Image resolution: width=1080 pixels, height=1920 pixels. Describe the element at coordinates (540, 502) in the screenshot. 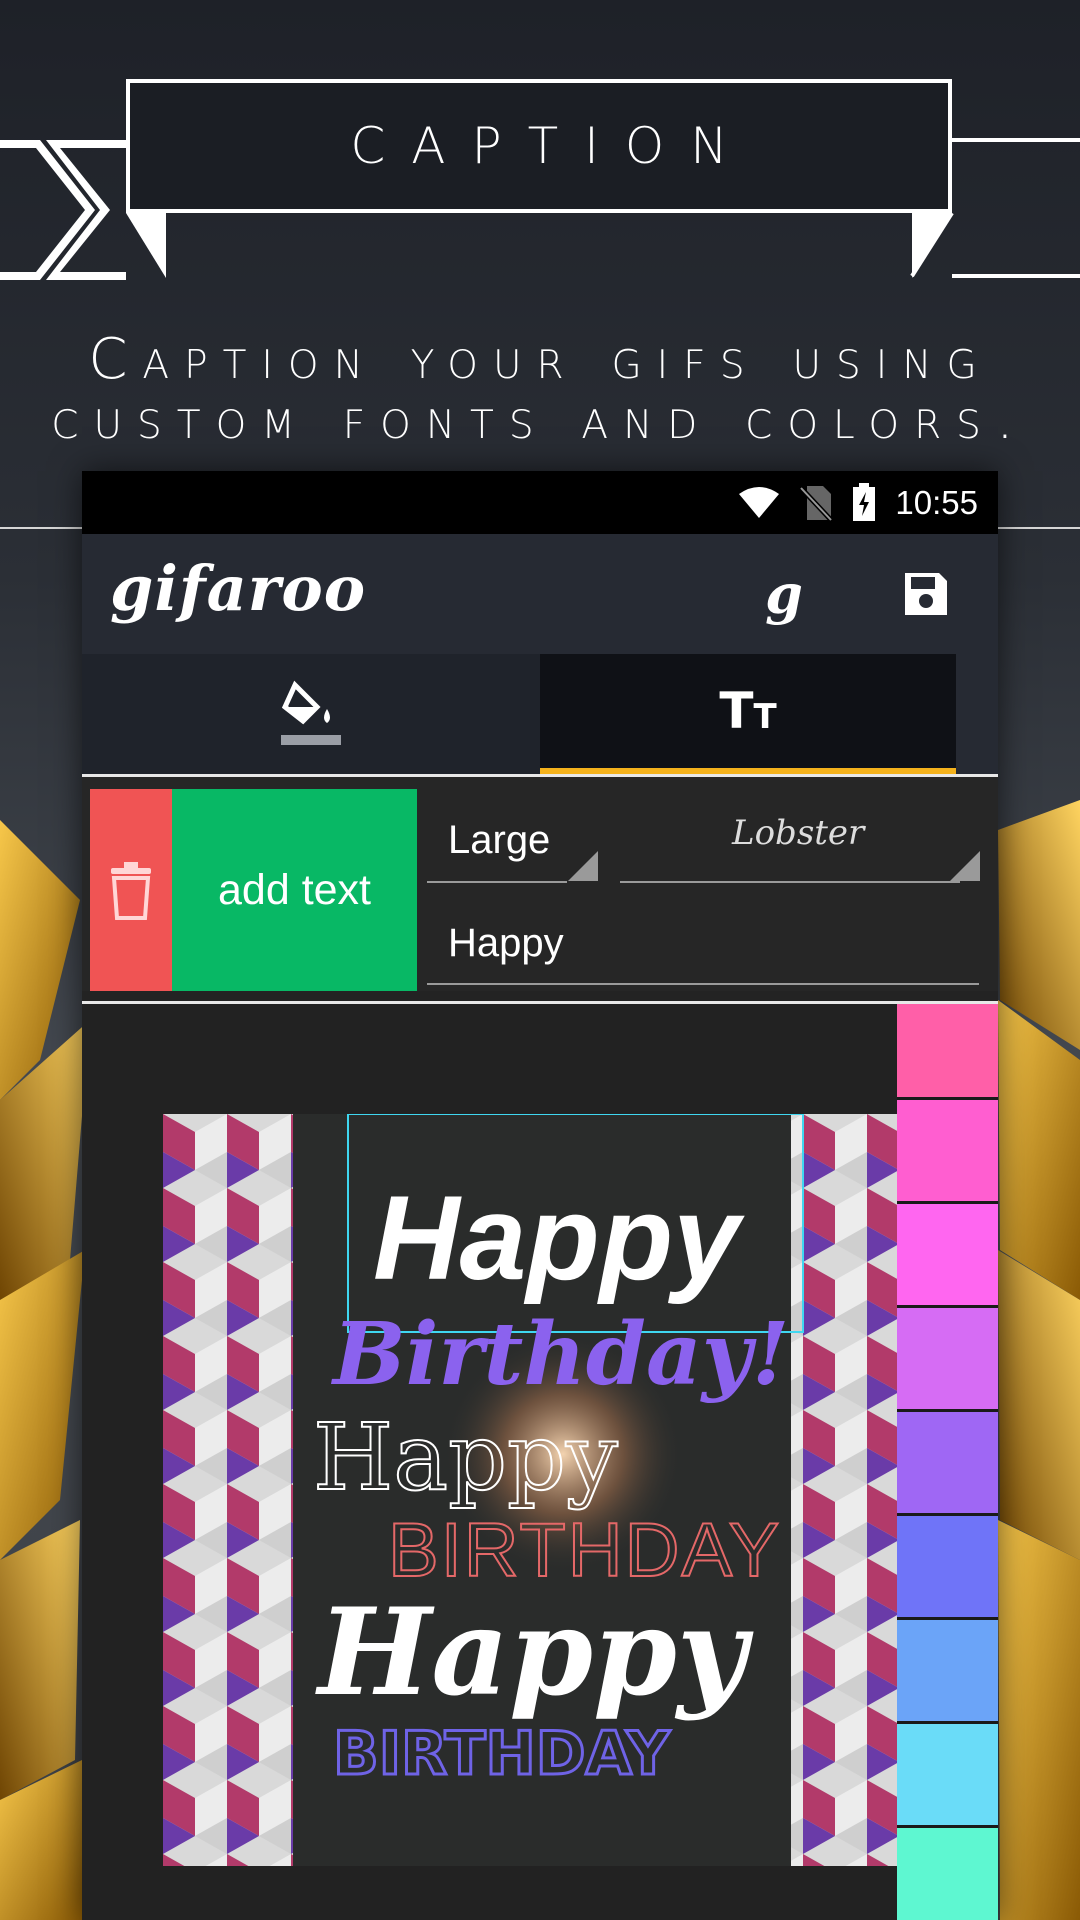

I see `status-bar: 10:55` at that location.